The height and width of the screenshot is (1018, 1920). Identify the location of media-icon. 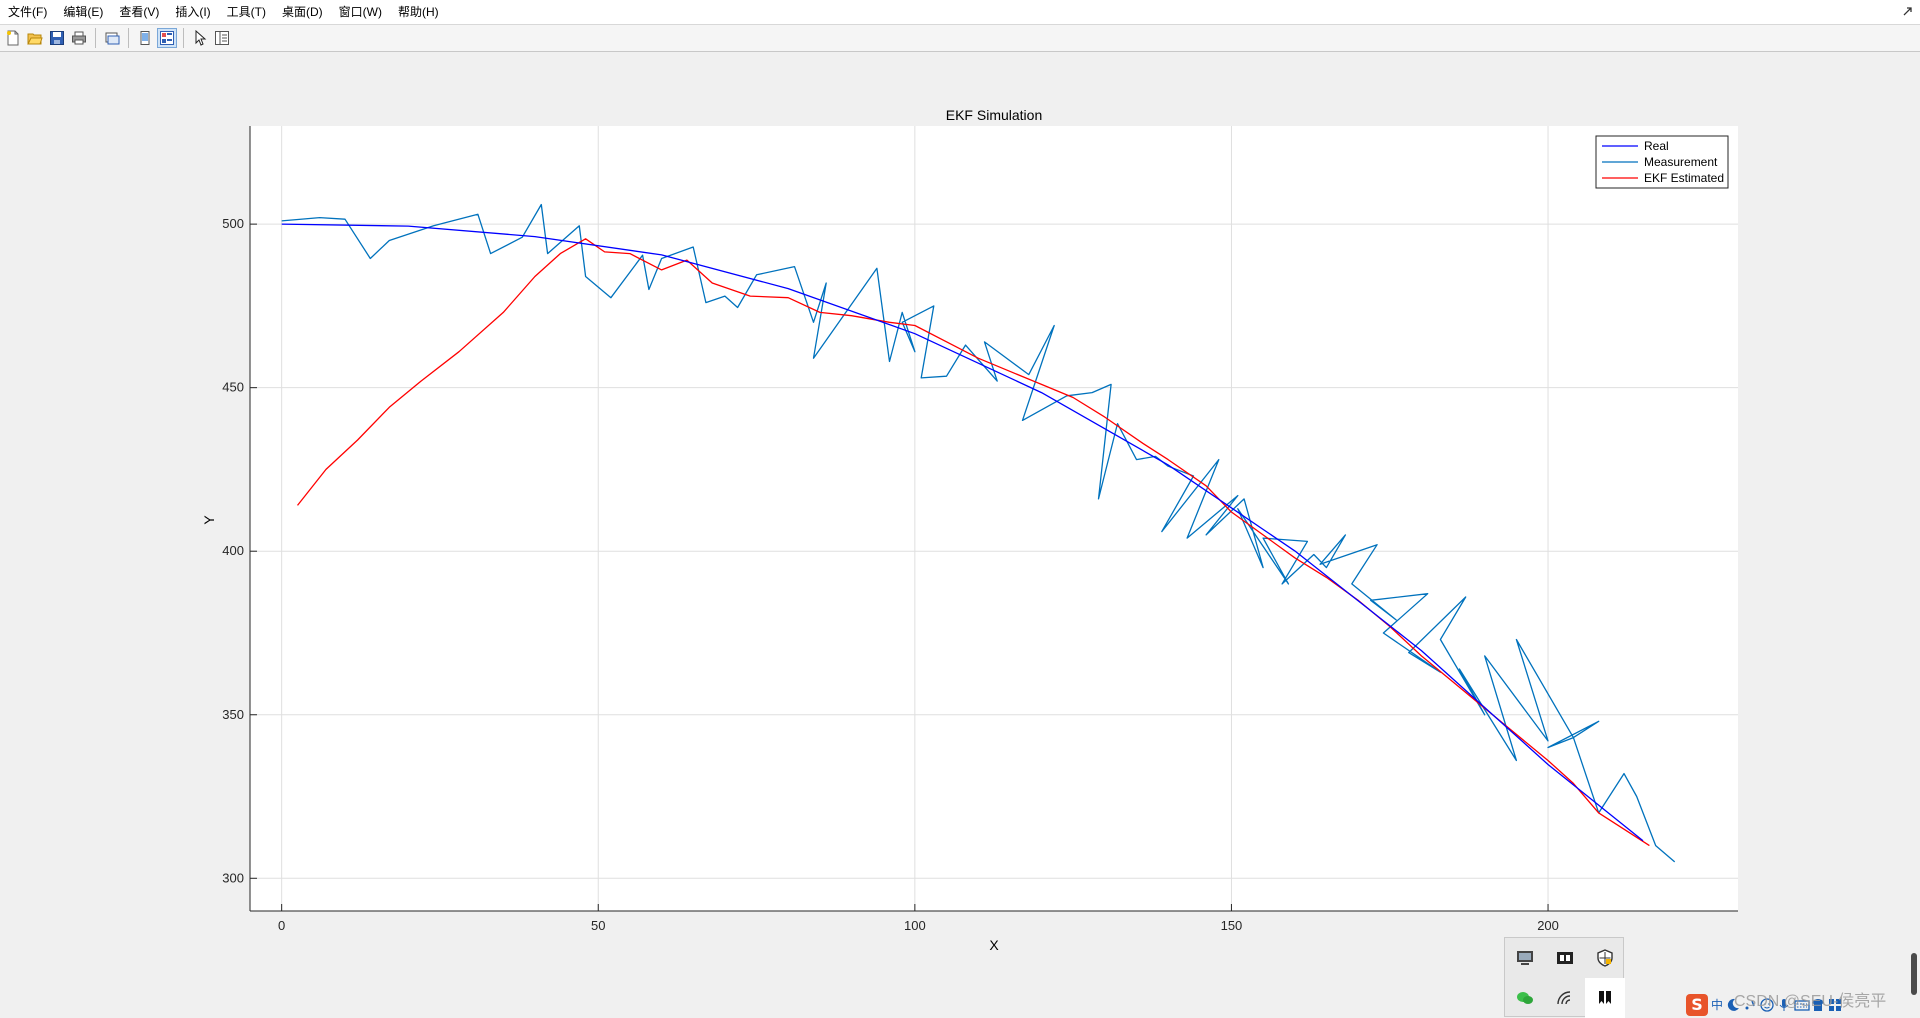
(1565, 958).